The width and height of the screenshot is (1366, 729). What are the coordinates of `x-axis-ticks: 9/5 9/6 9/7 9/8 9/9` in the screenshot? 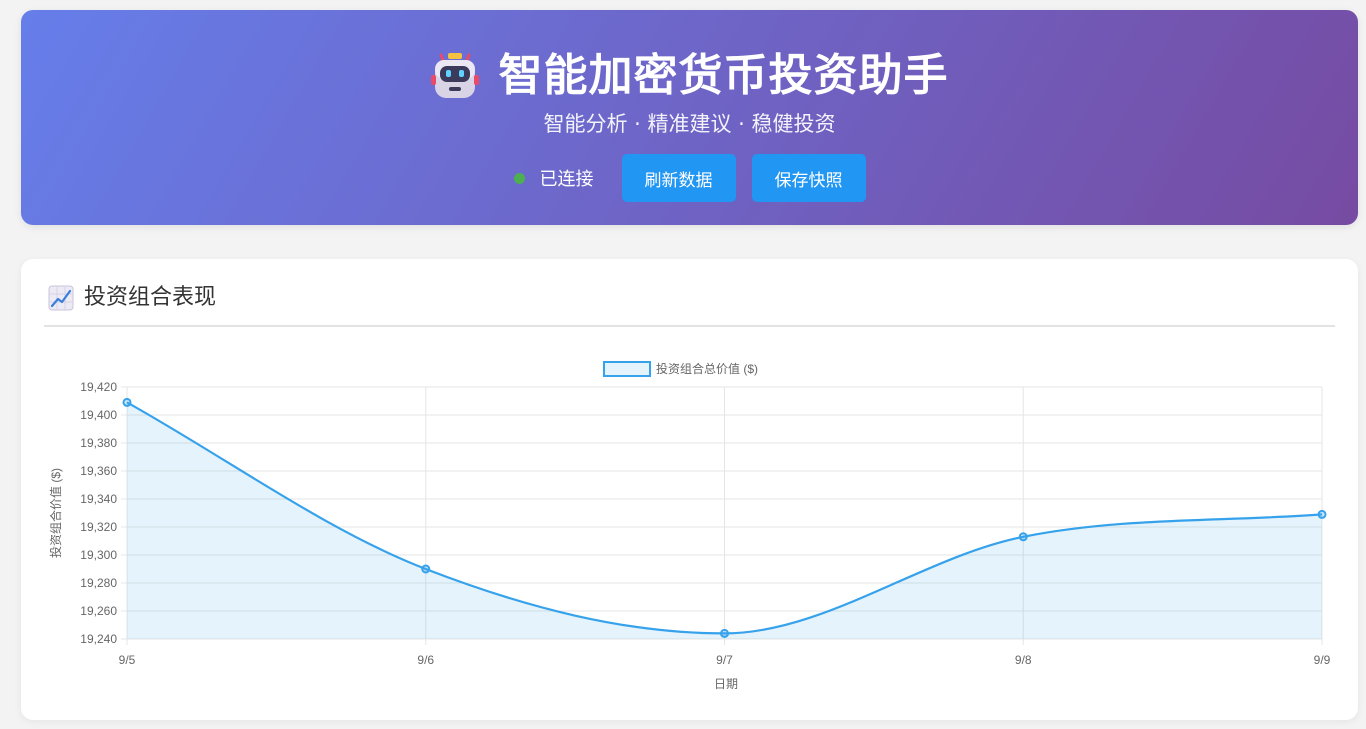 It's located at (725, 660).